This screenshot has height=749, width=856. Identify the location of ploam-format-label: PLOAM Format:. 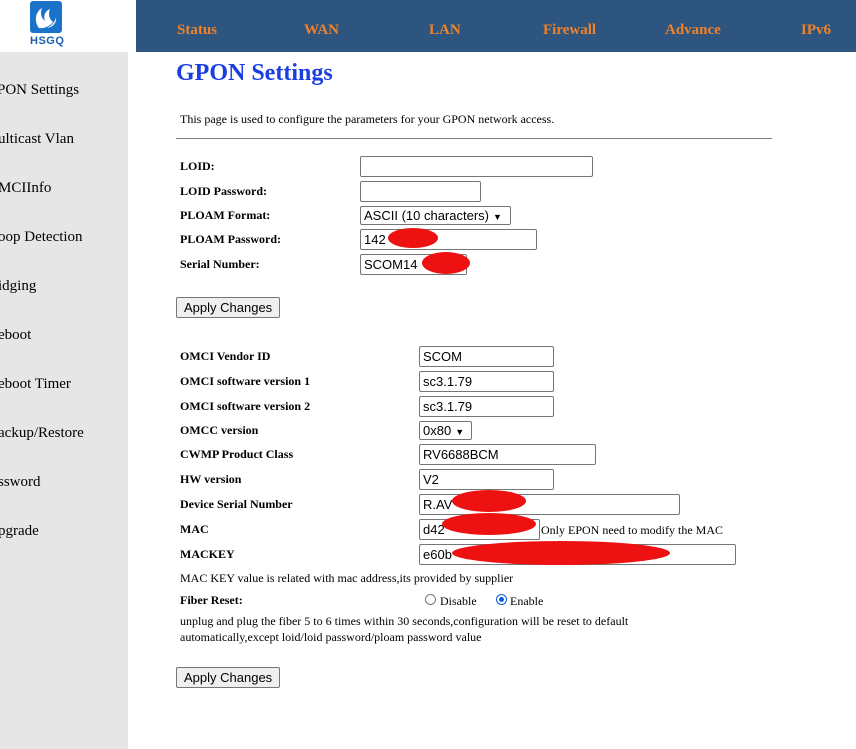
(225, 215).